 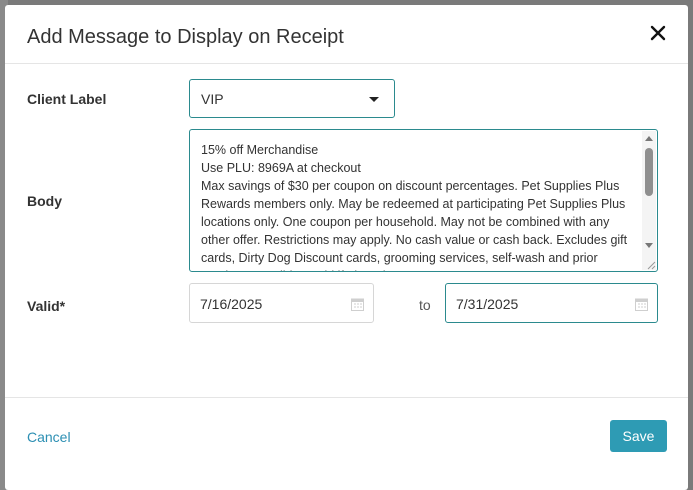 I want to click on save-button: Save, so click(x=638, y=436).